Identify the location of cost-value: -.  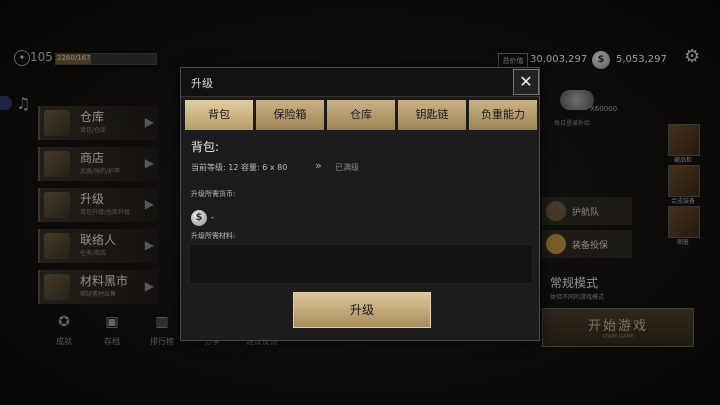
(212, 217).